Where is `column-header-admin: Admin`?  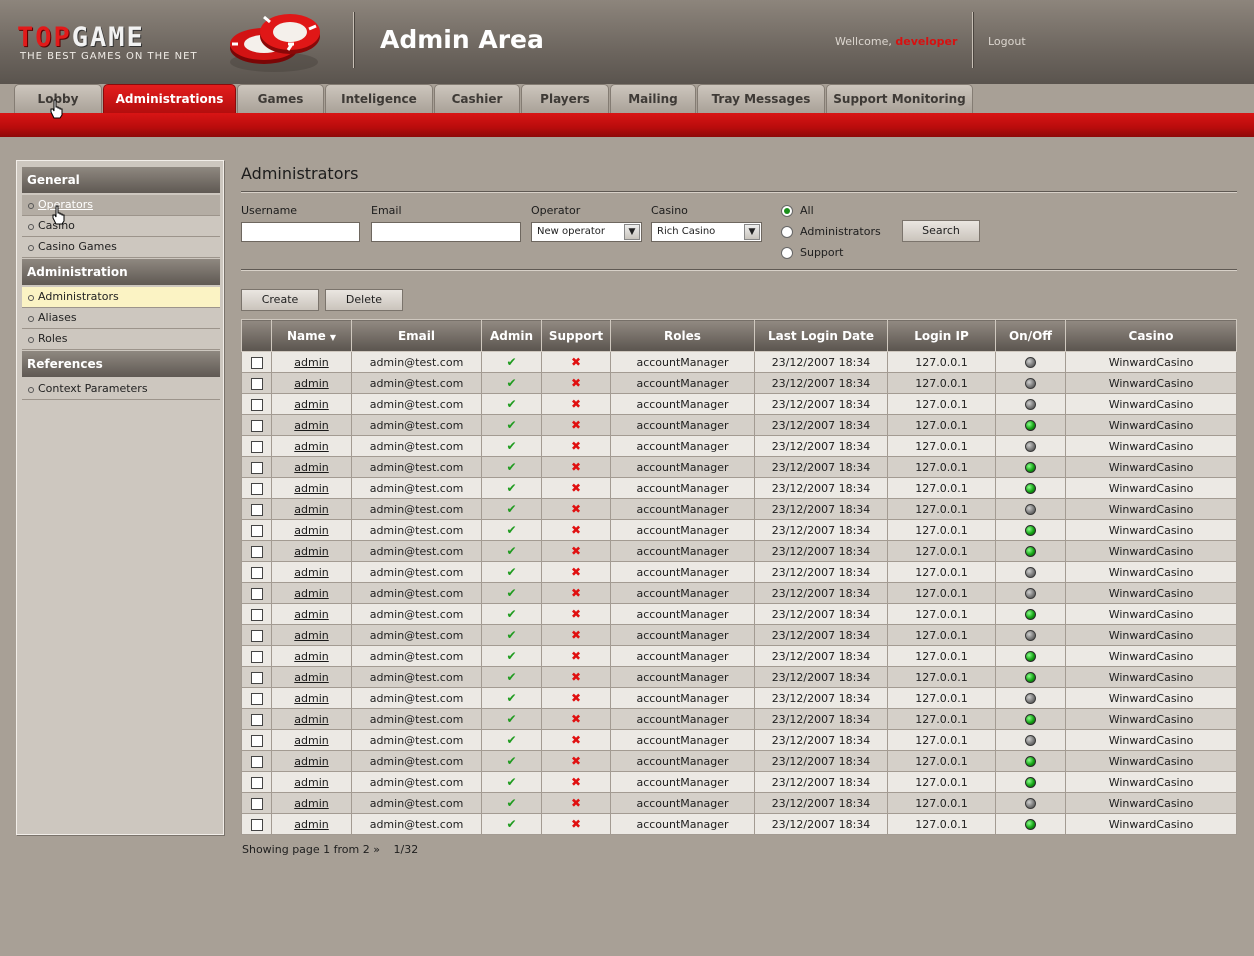
column-header-admin: Admin is located at coordinates (511, 335).